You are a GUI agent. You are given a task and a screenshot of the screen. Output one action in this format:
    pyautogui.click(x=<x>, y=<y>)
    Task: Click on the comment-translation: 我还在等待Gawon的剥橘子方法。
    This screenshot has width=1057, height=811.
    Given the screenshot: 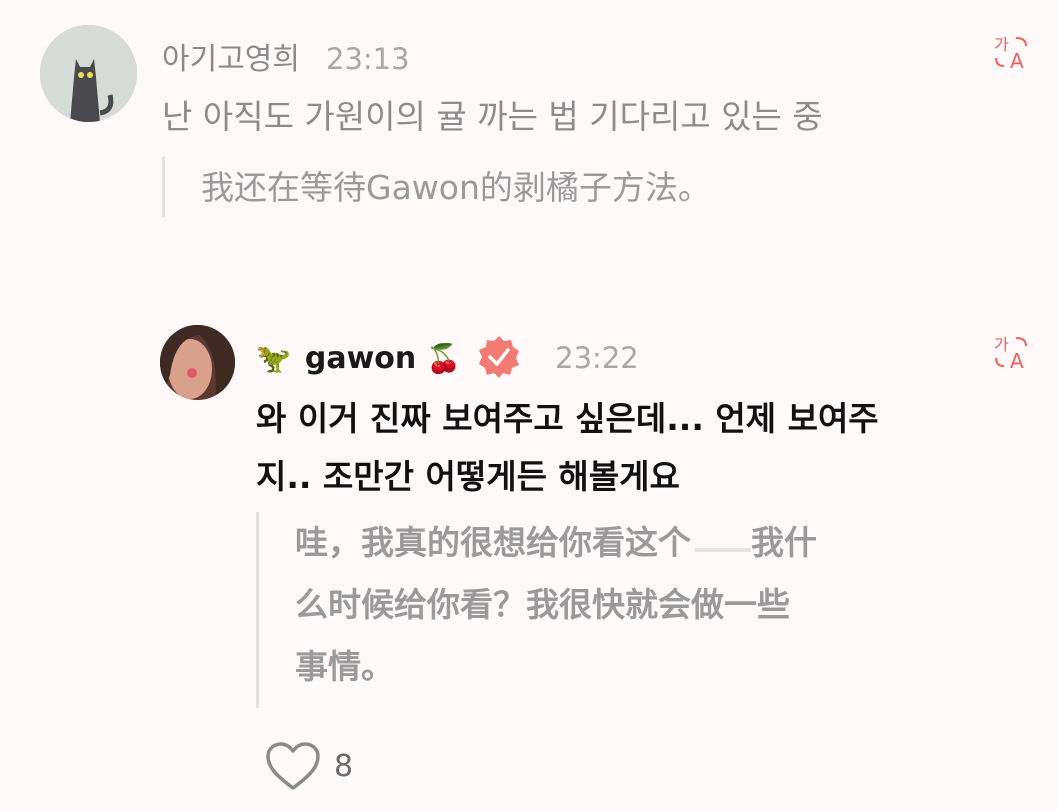 What is the action you would take?
    pyautogui.click(x=436, y=187)
    